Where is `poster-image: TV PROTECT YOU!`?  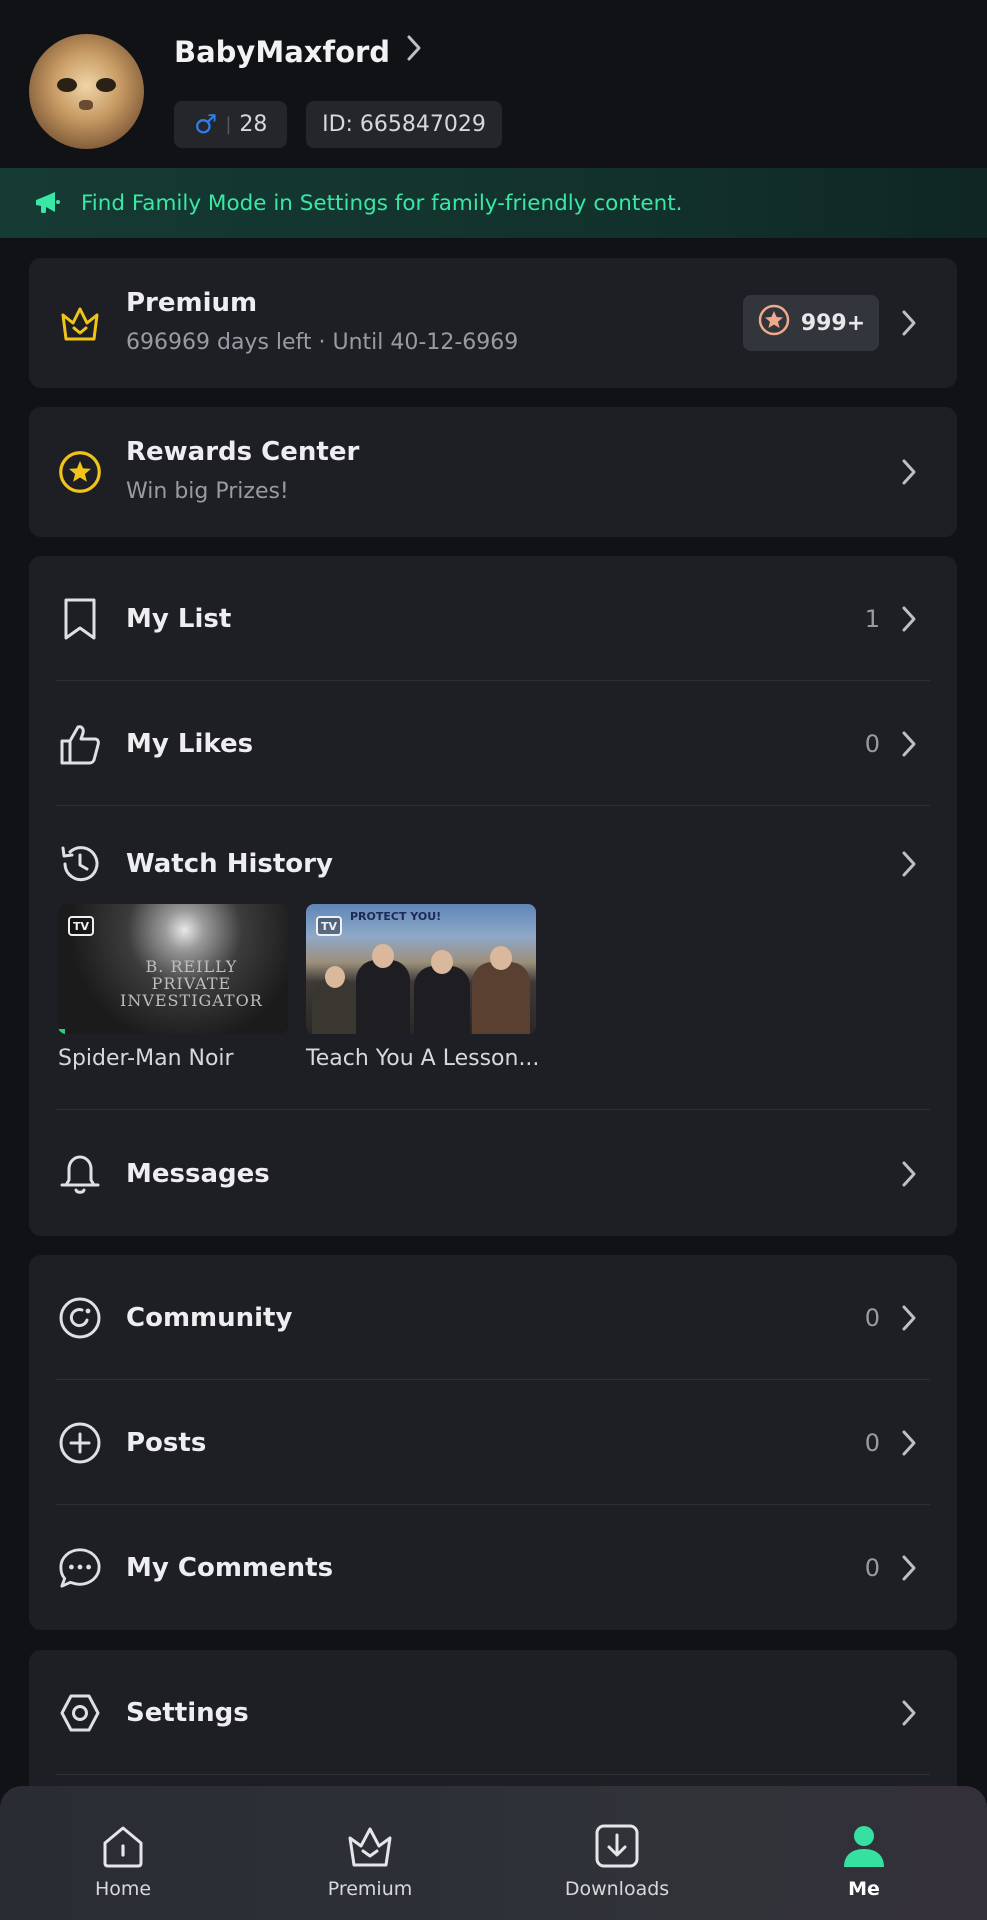 poster-image: TV PROTECT YOU! is located at coordinates (421, 969).